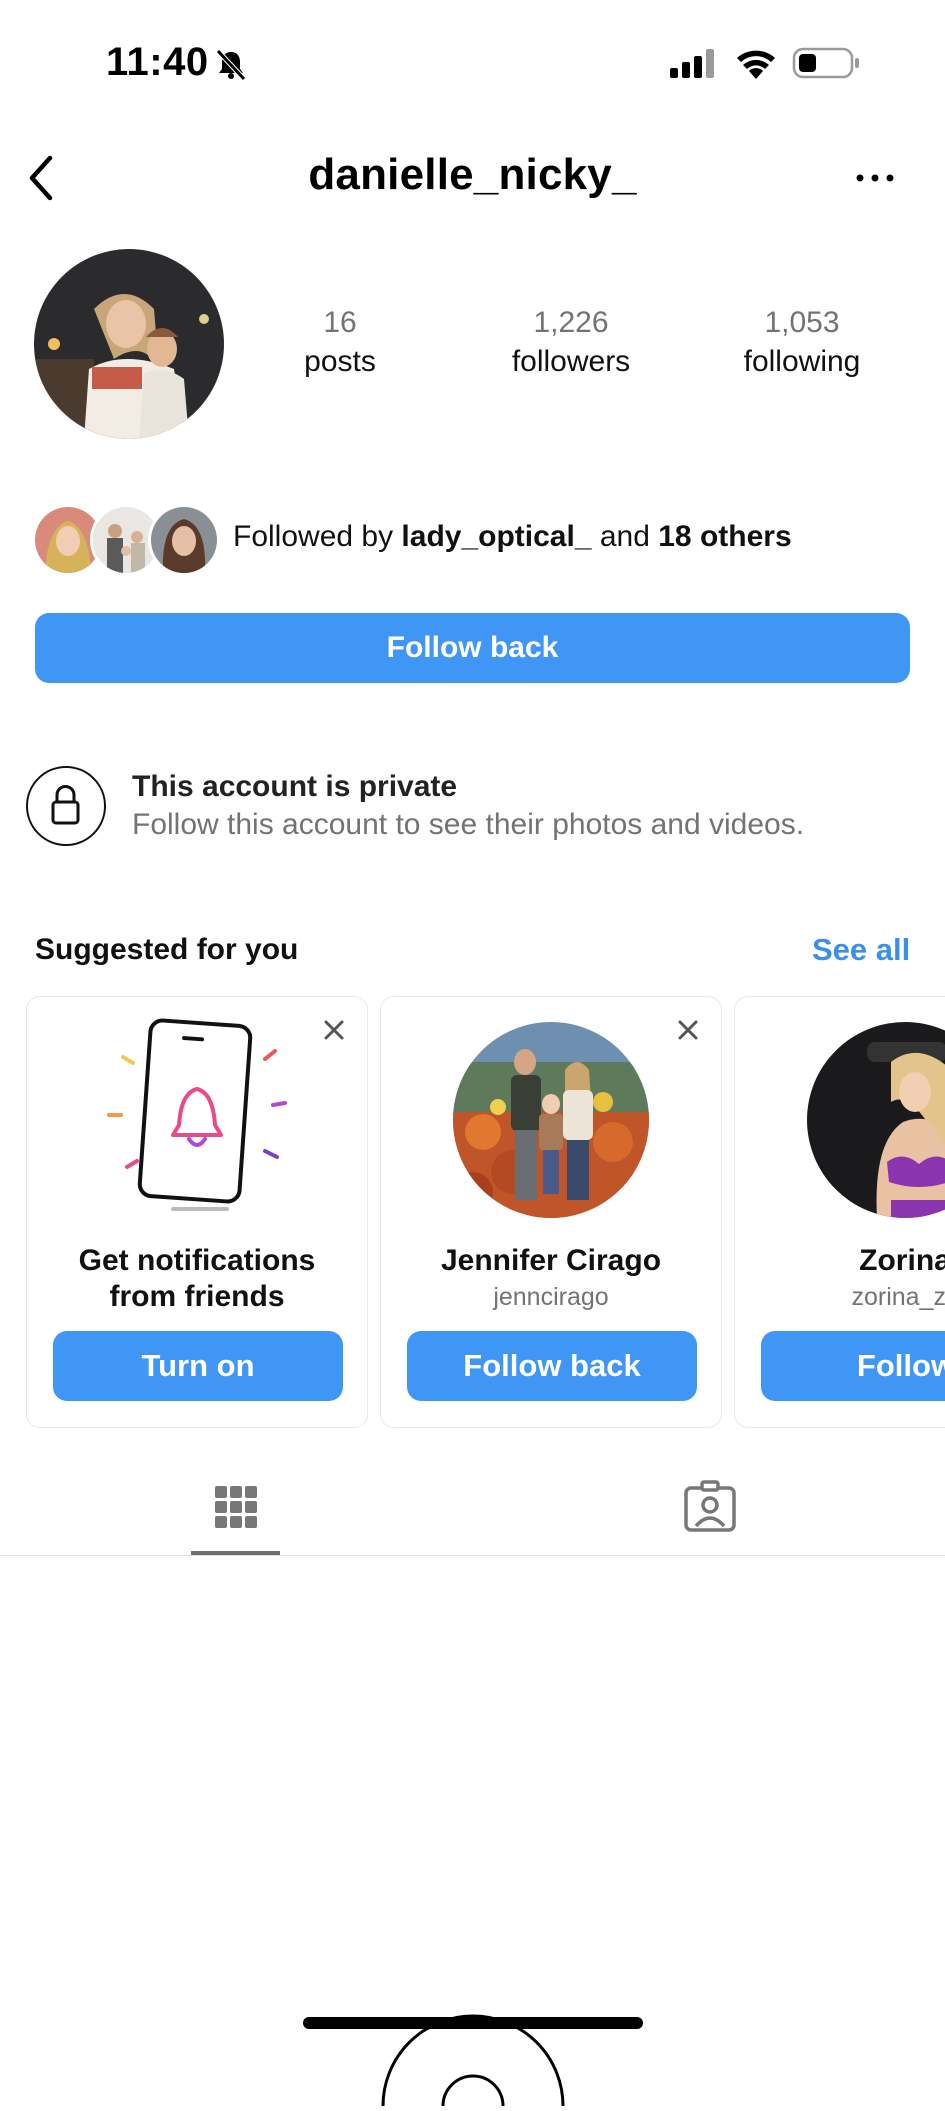  I want to click on tabs-divider, so click(472, 1555).